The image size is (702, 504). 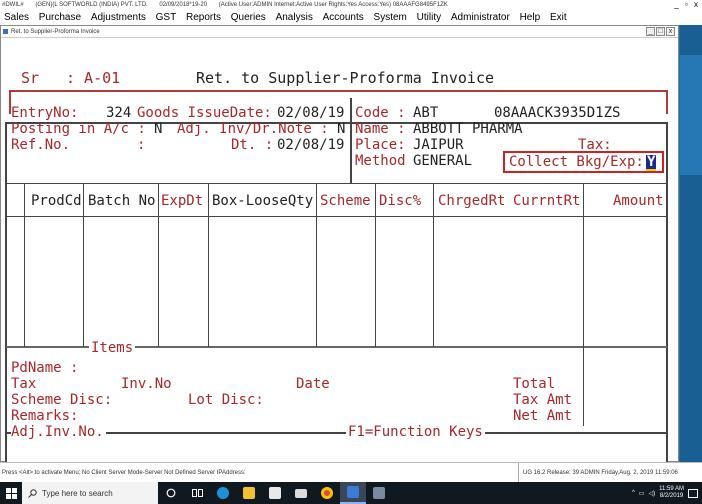 What do you see at coordinates (45, 416) in the screenshot?
I see `remarks-label: Remarks:` at bounding box center [45, 416].